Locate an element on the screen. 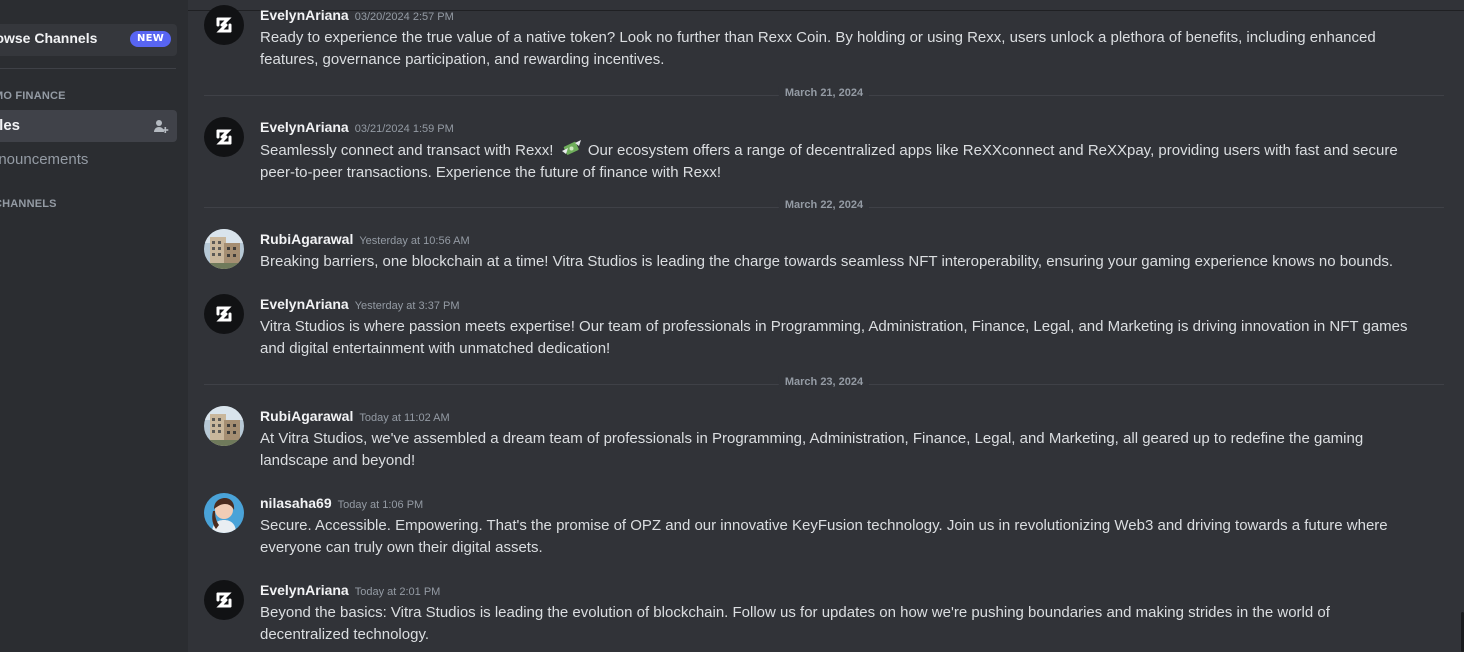 The image size is (1464, 652). timestamp: 03/20/2024 2:57 PM is located at coordinates (404, 17).